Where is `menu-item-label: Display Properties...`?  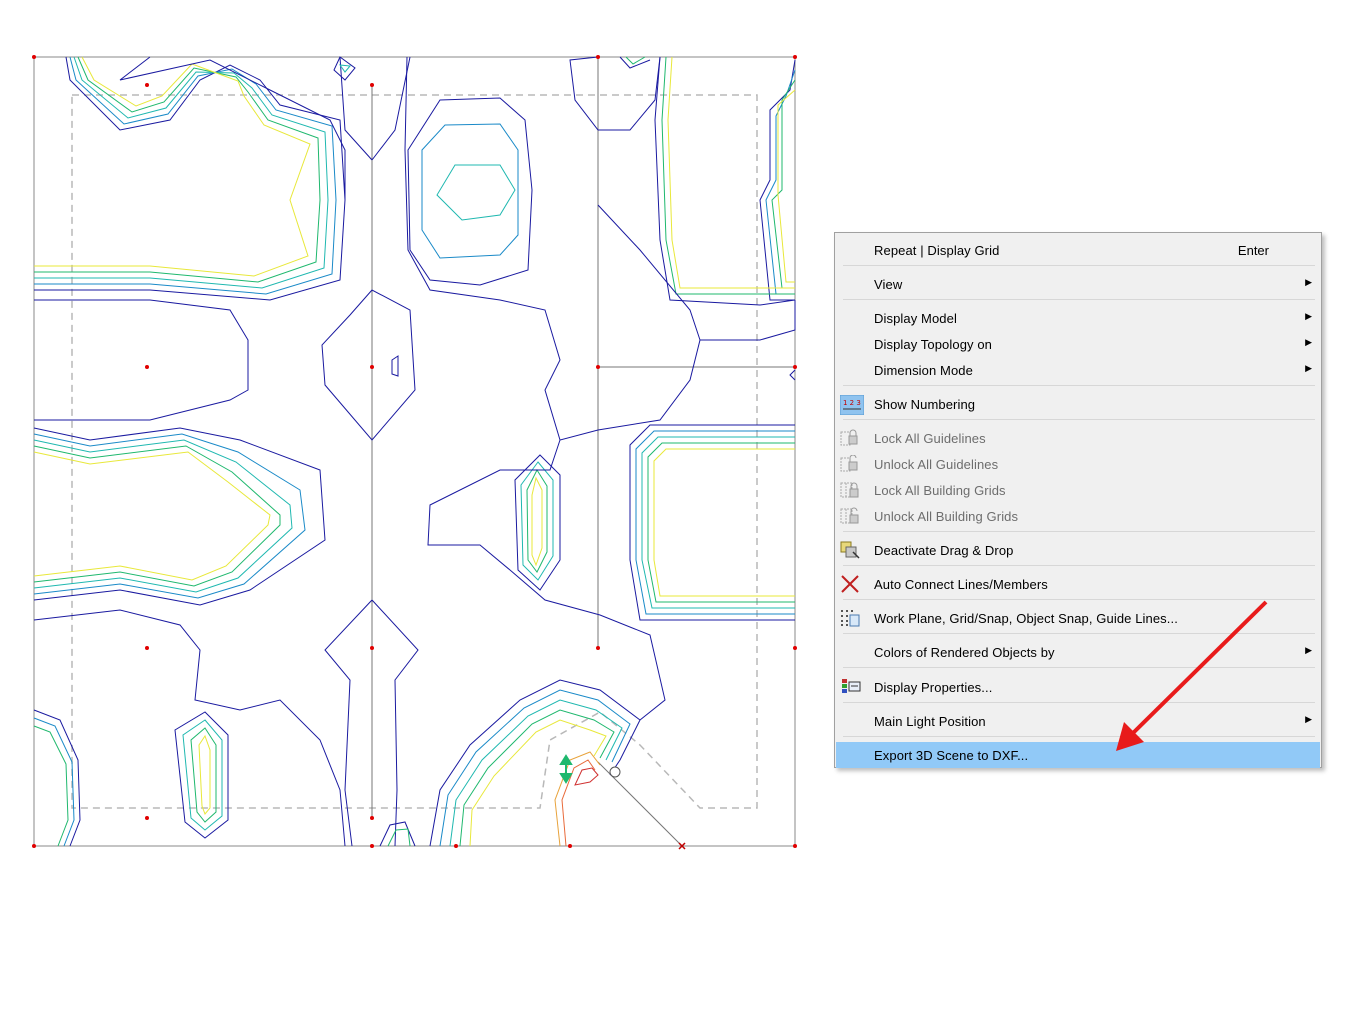 menu-item-label: Display Properties... is located at coordinates (933, 687).